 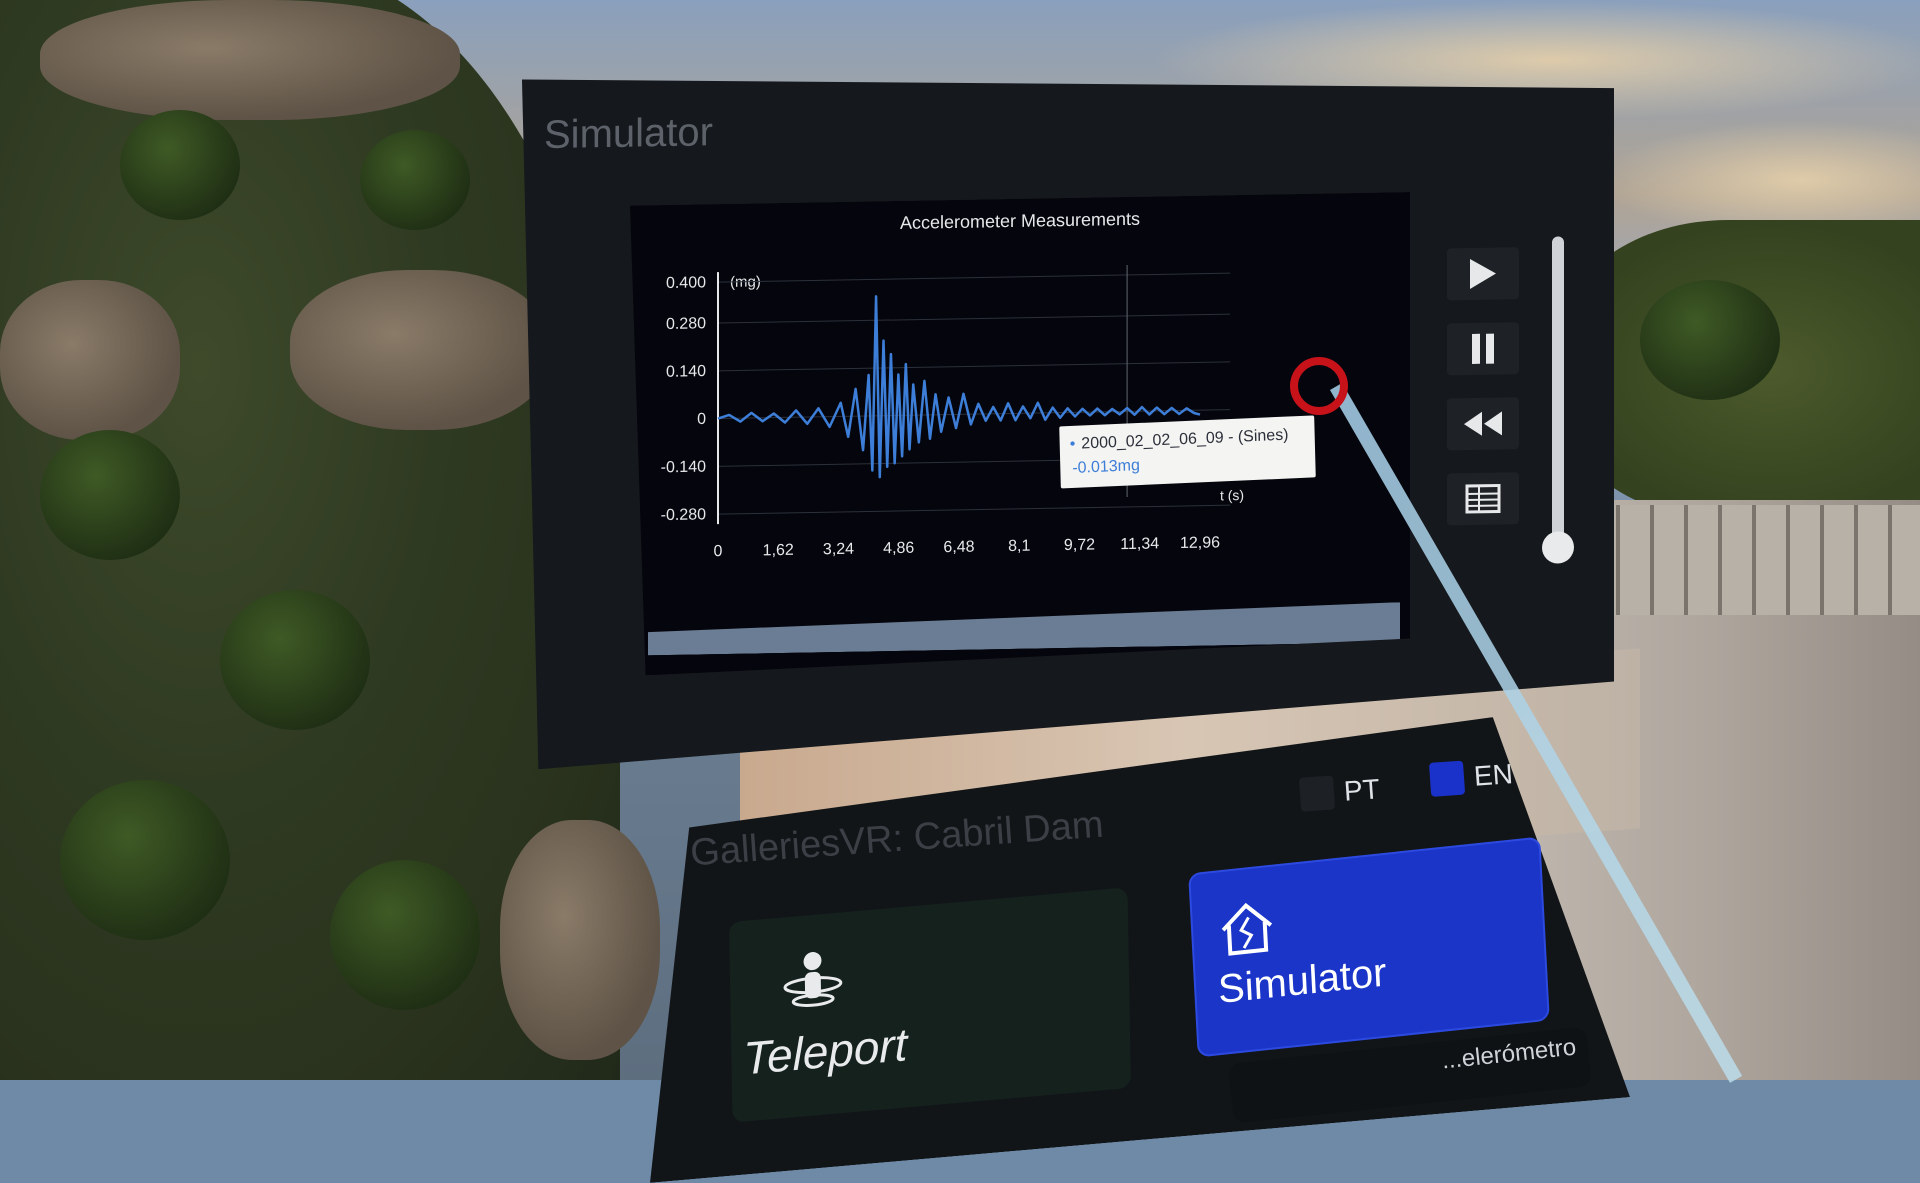 What do you see at coordinates (838, 550) in the screenshot?
I see `x-tick-label: 3,24` at bounding box center [838, 550].